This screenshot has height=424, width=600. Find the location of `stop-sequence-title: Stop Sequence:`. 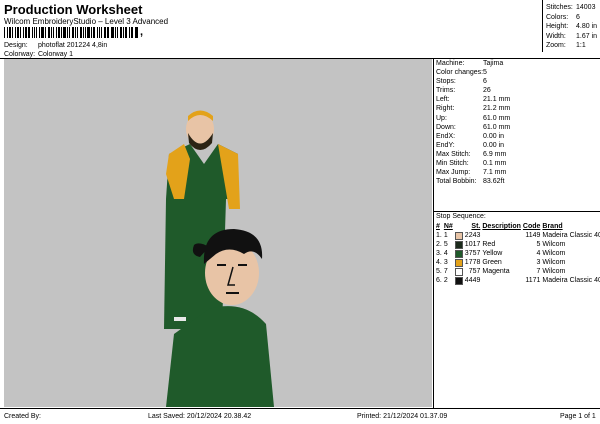

stop-sequence-title: Stop Sequence: is located at coordinates (461, 216).